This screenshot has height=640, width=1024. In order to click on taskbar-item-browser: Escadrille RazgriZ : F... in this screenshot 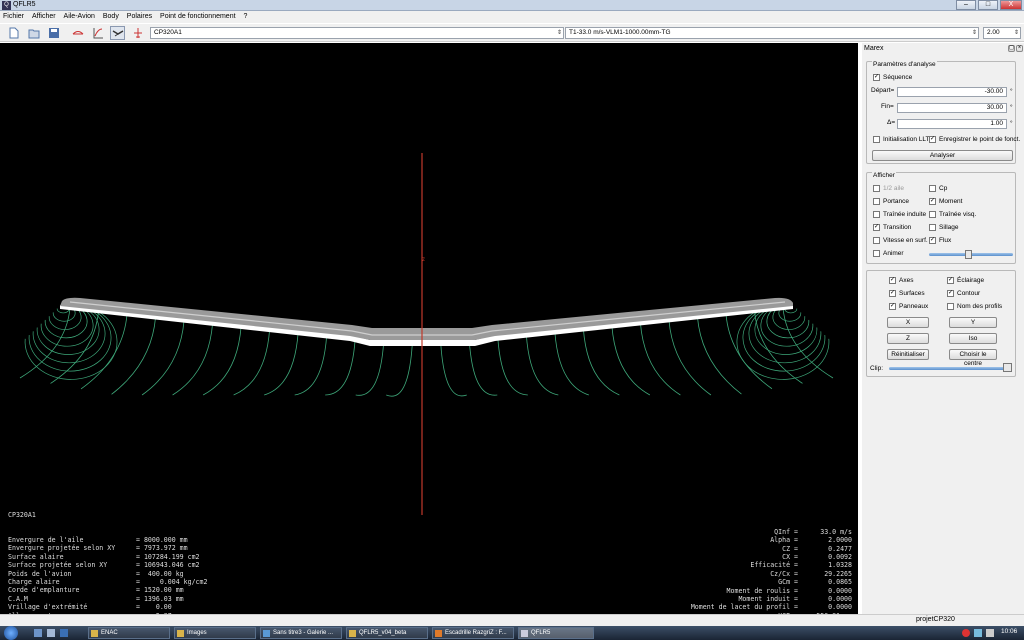, I will do `click(473, 633)`.